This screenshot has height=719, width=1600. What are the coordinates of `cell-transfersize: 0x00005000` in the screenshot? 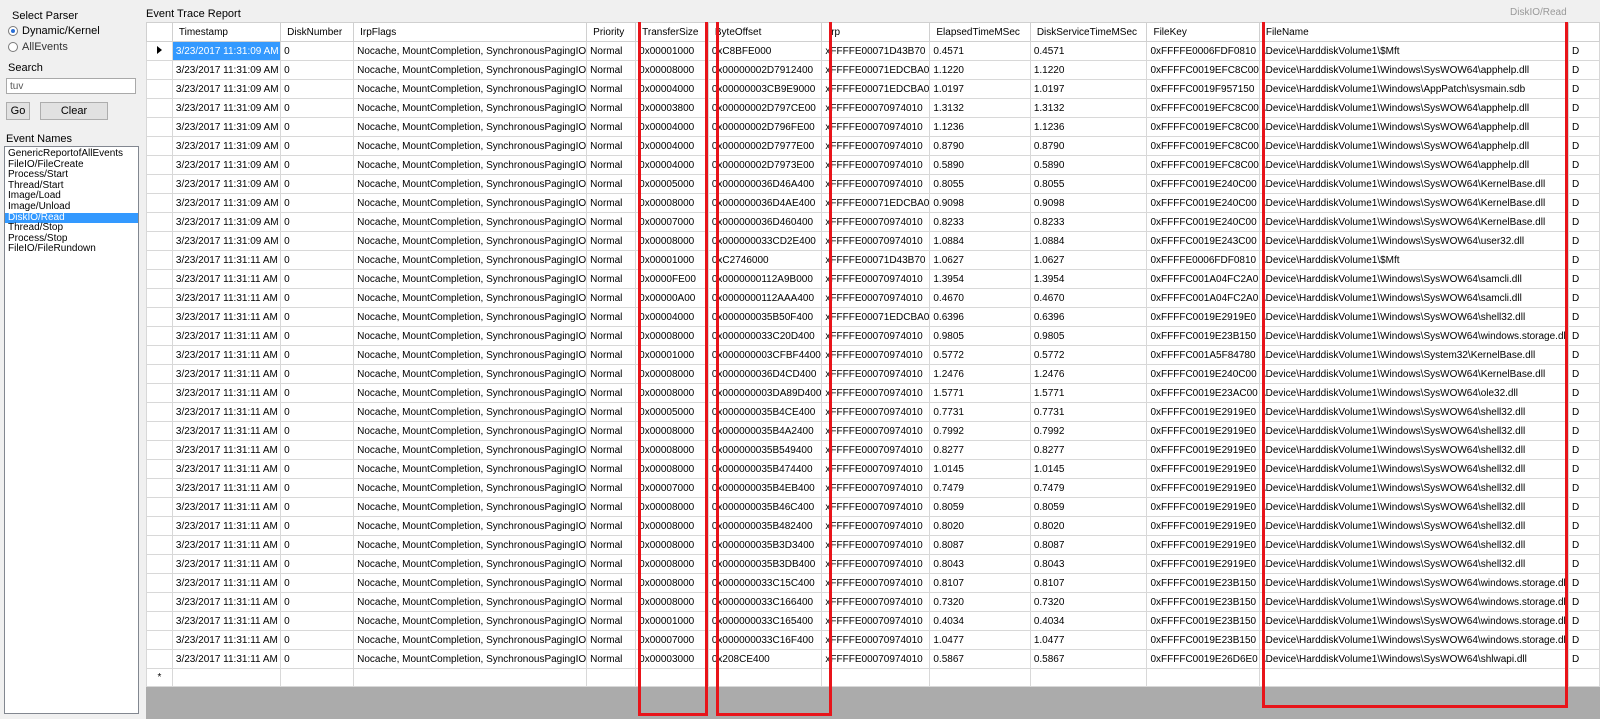 It's located at (672, 184).